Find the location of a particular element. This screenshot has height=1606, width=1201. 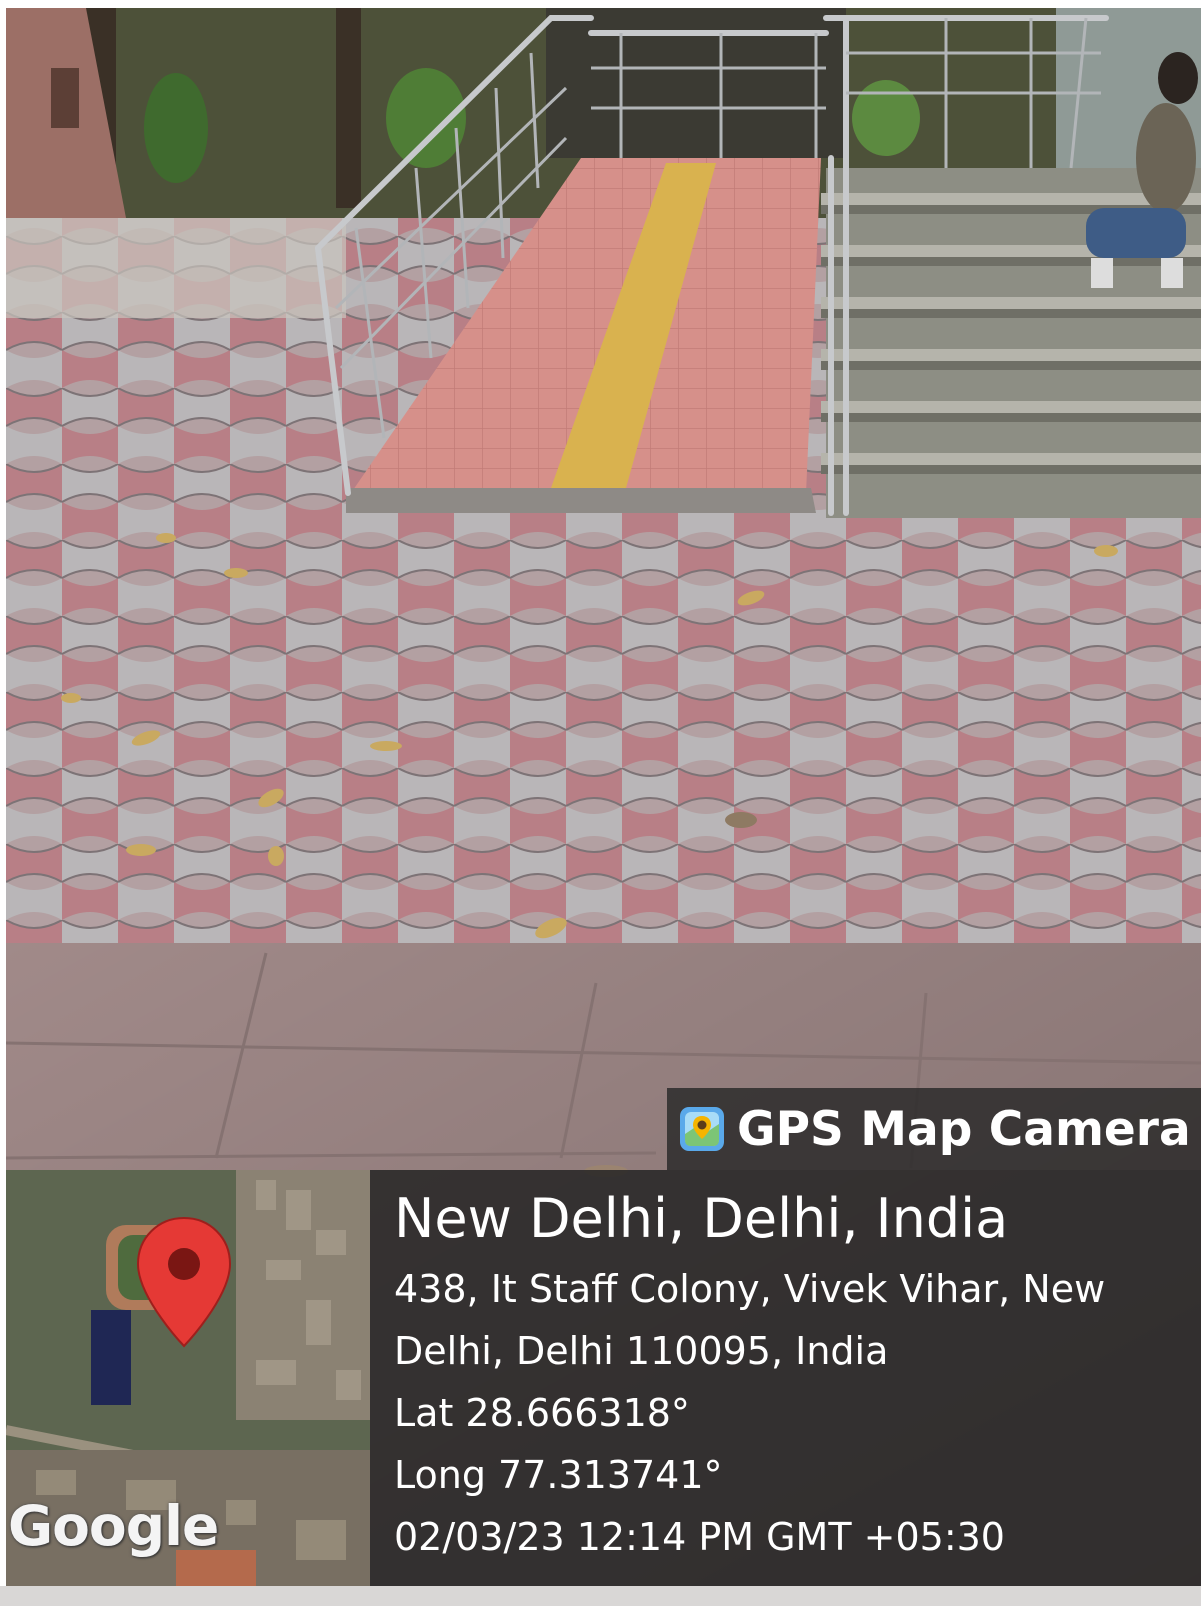

longitude-label: Long 77.313741° is located at coordinates (558, 1475).